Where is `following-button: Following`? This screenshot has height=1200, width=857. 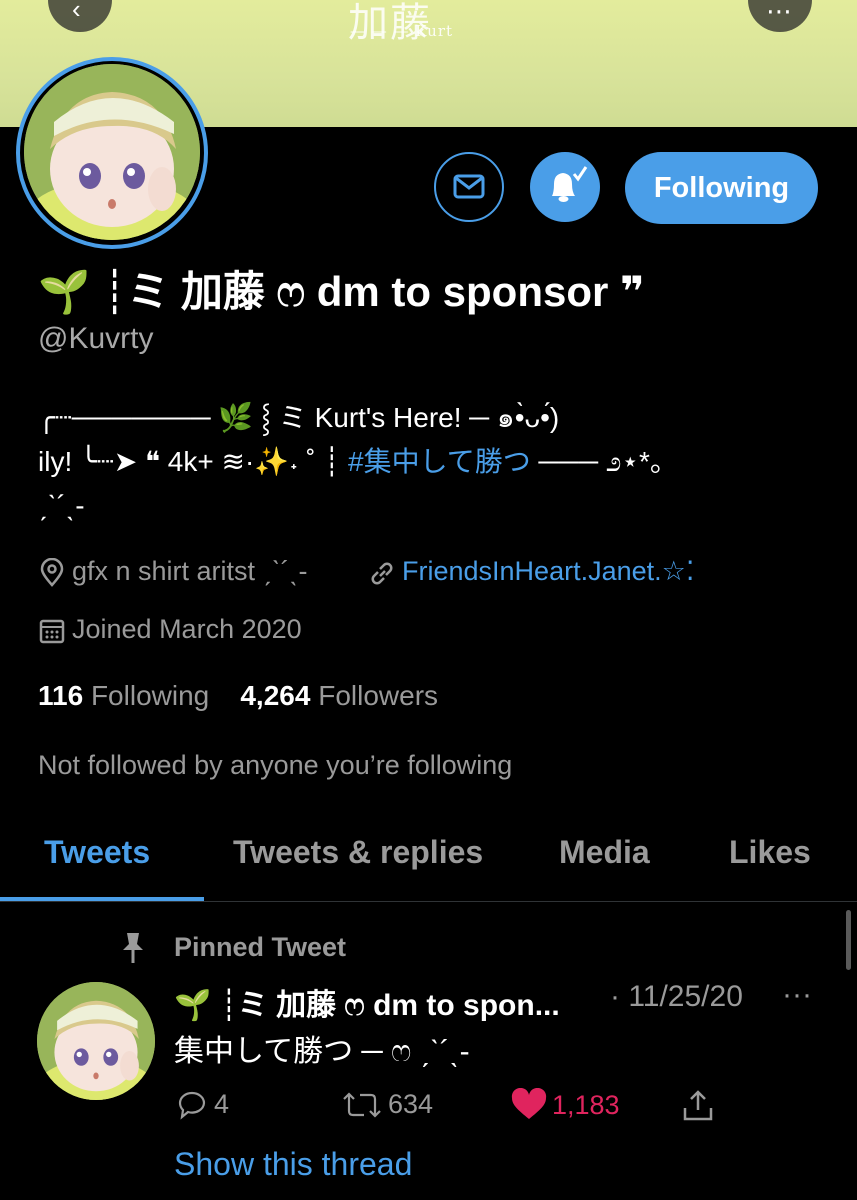
following-button: Following is located at coordinates (721, 188).